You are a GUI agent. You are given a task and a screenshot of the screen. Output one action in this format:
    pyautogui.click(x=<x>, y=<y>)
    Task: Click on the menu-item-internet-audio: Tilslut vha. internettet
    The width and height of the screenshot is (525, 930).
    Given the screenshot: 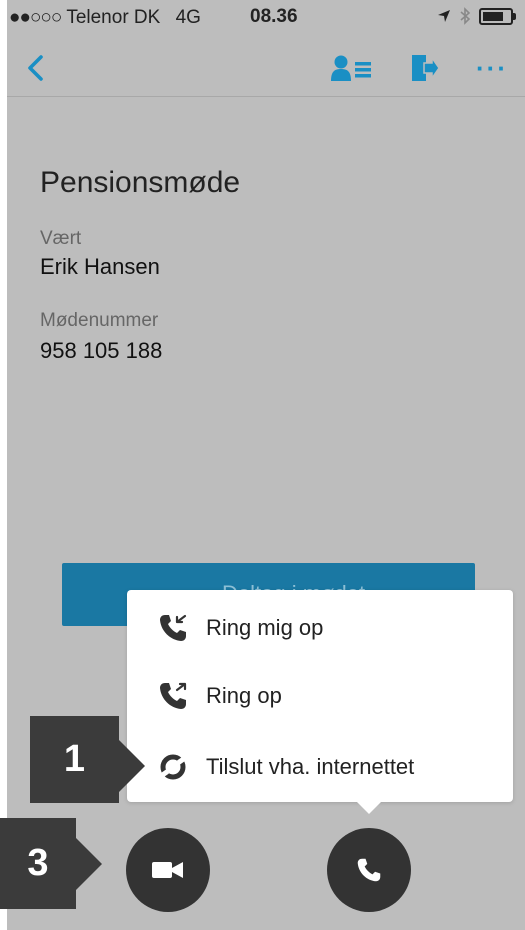 What is the action you would take?
    pyautogui.click(x=320, y=767)
    